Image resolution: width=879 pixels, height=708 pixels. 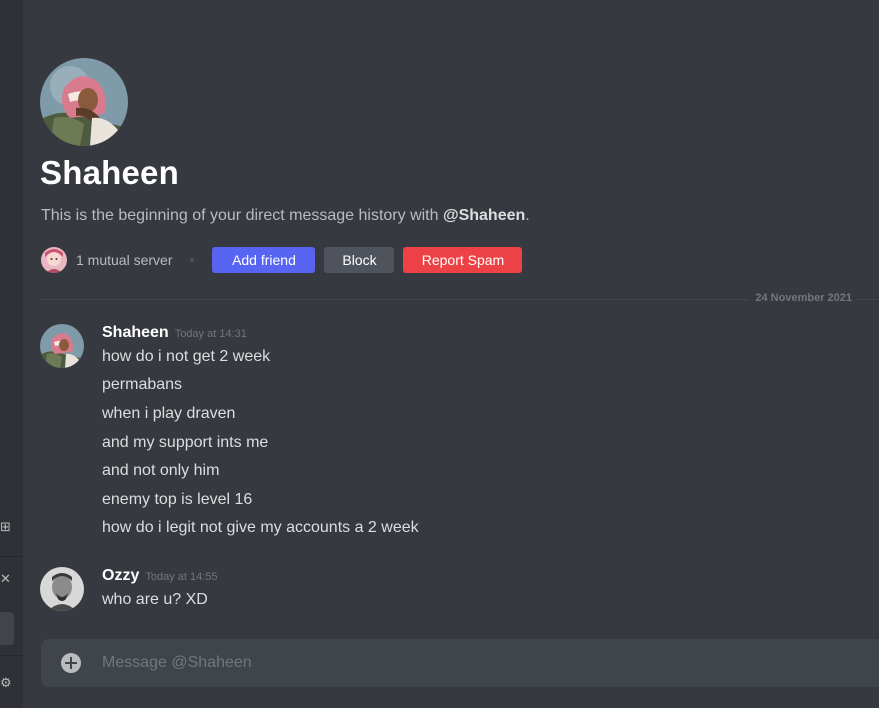 What do you see at coordinates (803, 298) in the screenshot?
I see `date-divider-label: 24 November 2021` at bounding box center [803, 298].